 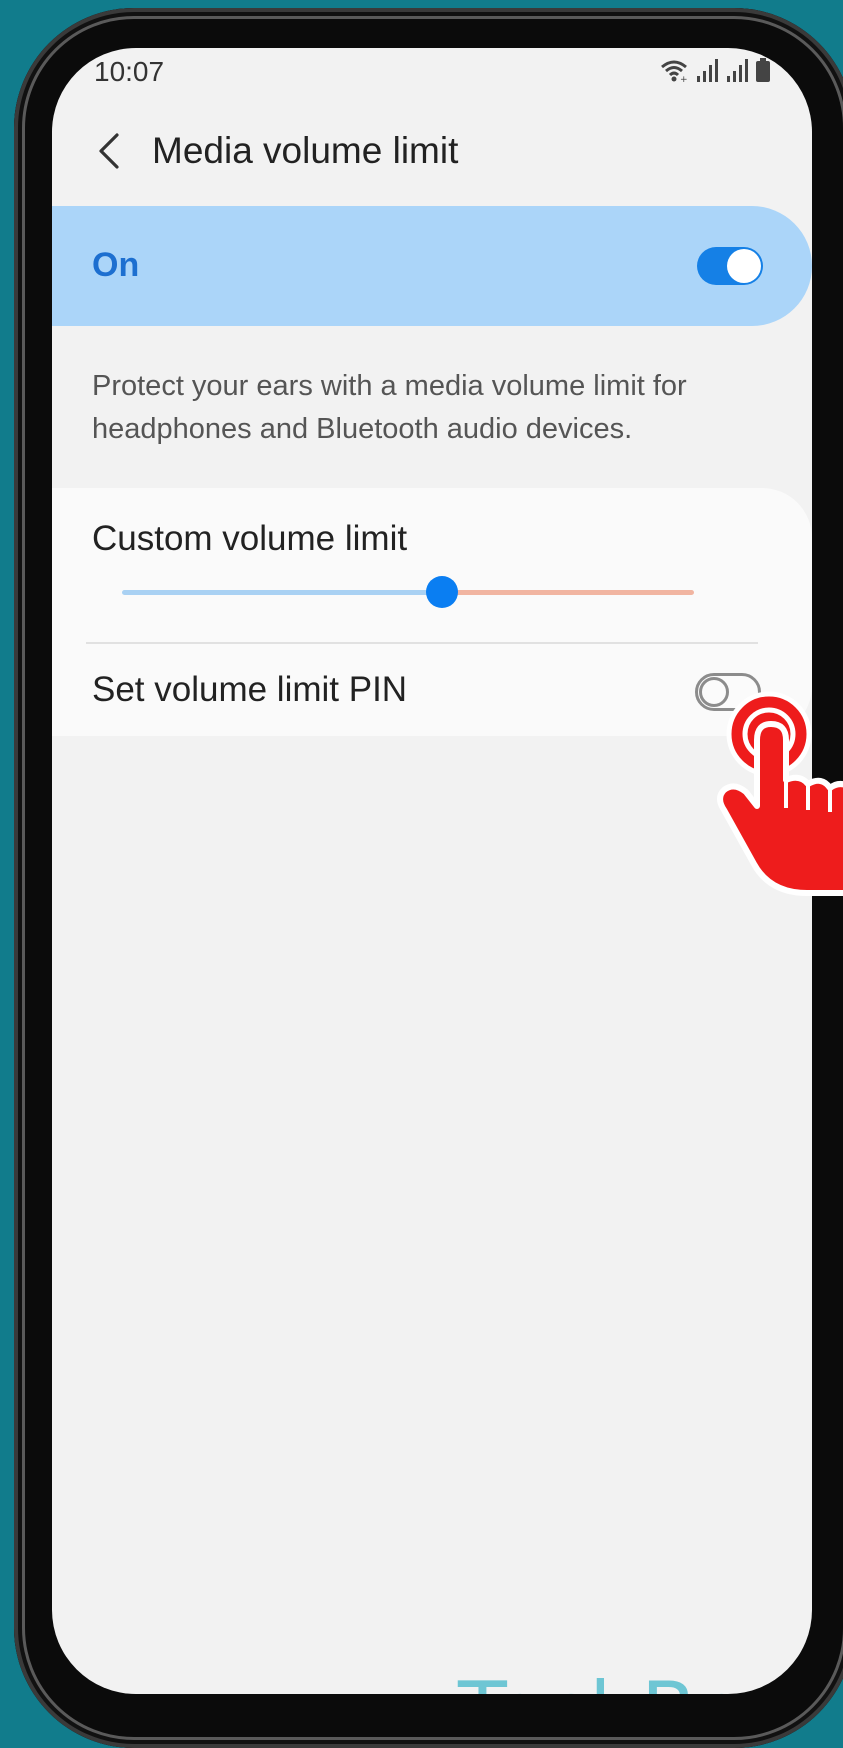 I want to click on master-toggle, so click(x=730, y=266).